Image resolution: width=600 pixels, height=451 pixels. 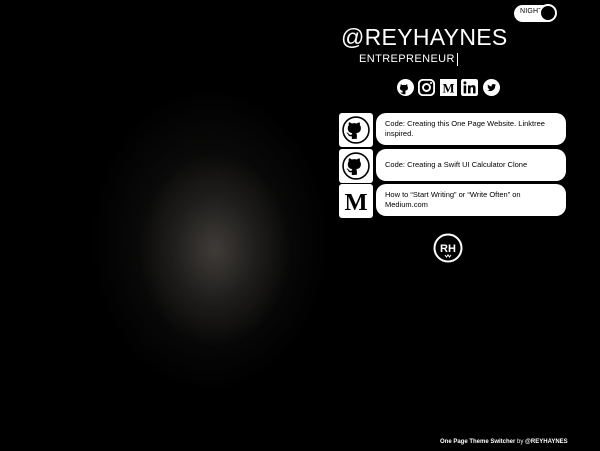 I want to click on footer-credit: One Page Theme Switcher by @REYHAYNES, so click(x=504, y=442).